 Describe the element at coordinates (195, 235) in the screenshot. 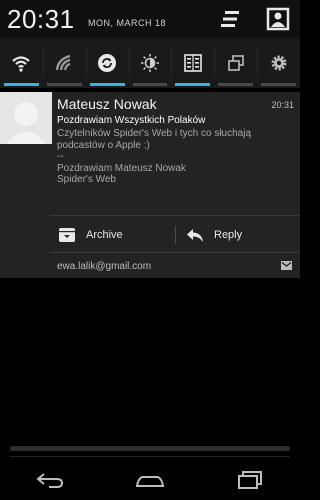

I see `reply-icon` at that location.